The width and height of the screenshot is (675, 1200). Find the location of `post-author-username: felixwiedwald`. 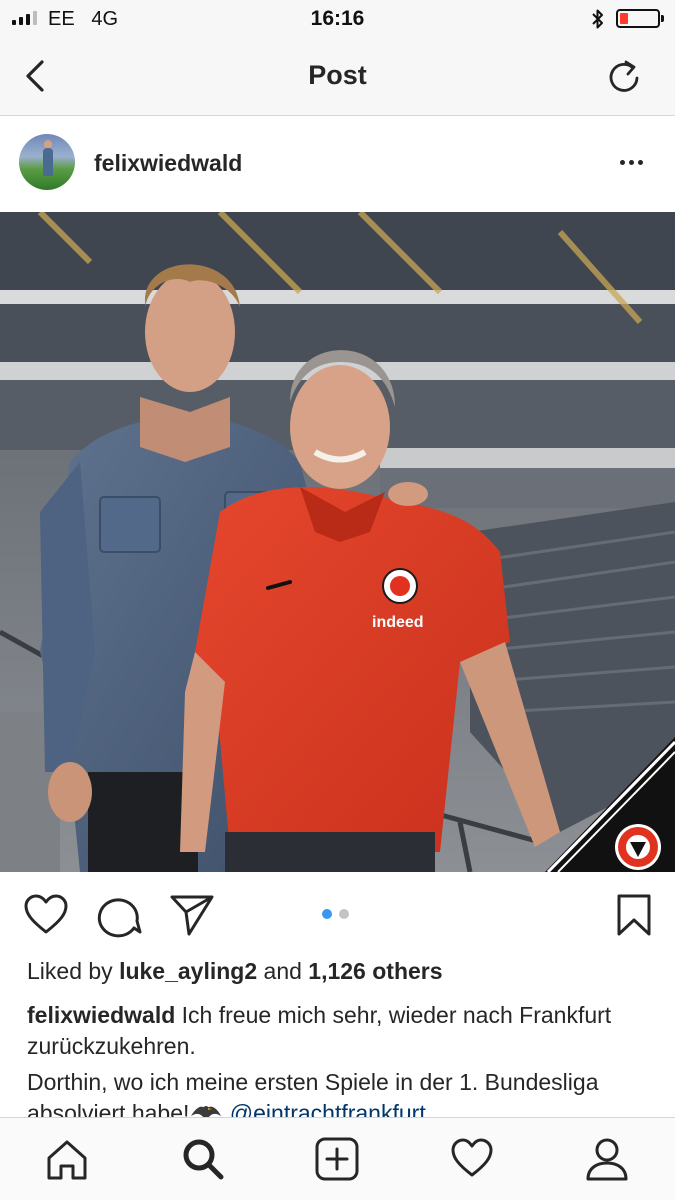

post-author-username: felixwiedwald is located at coordinates (168, 163).